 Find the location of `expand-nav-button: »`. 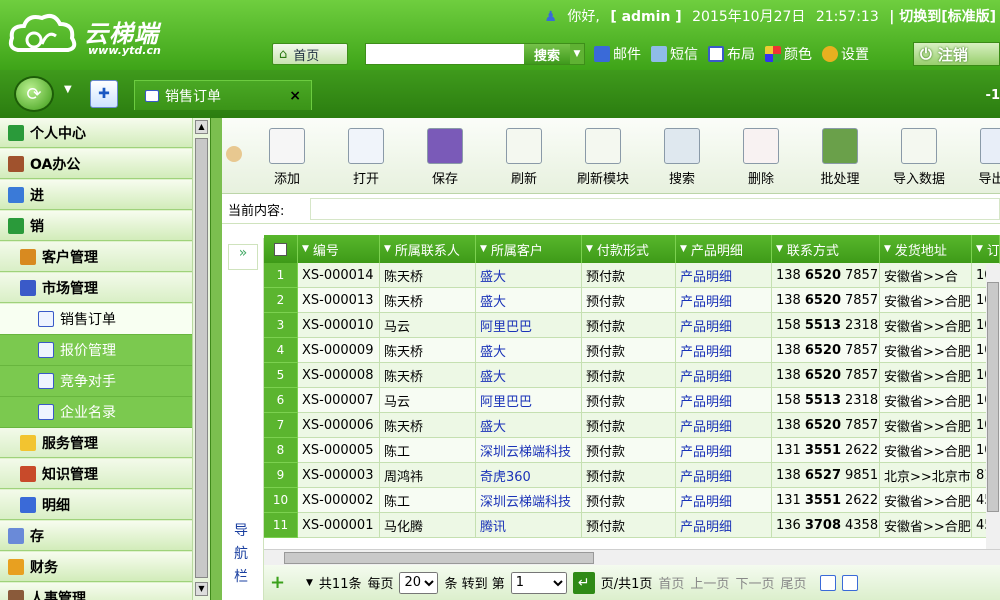

expand-nav-button: » is located at coordinates (243, 257).